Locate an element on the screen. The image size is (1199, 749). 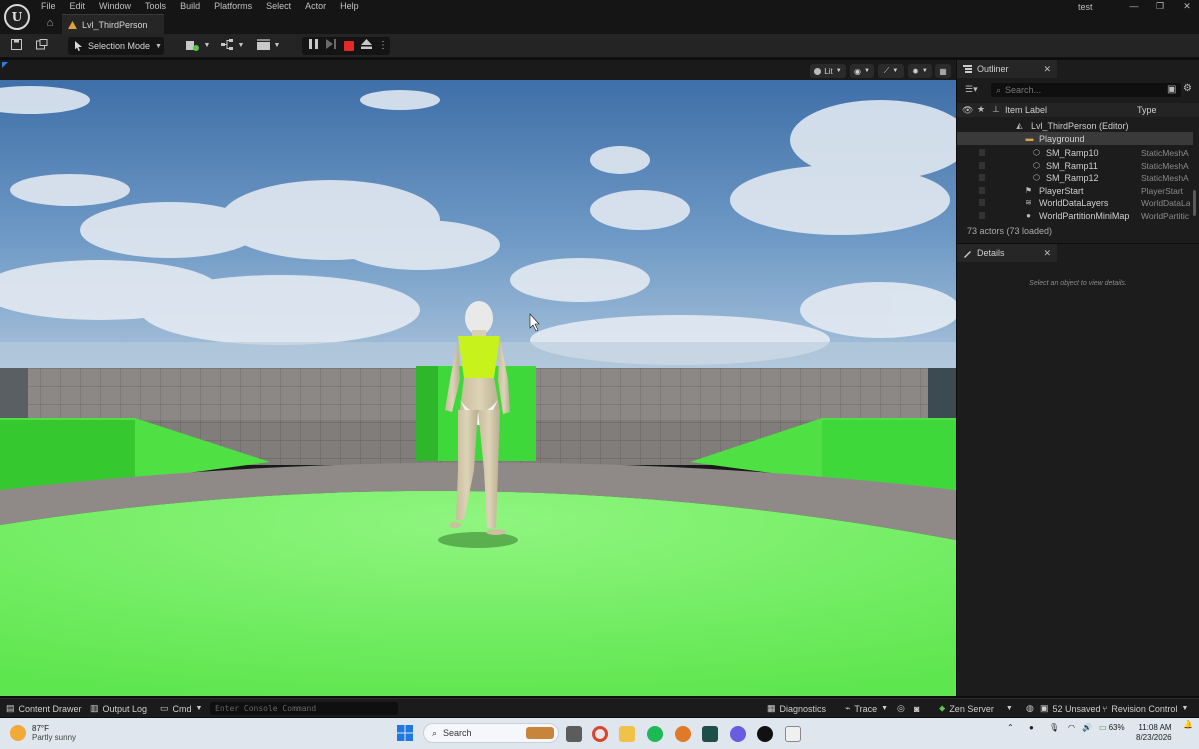
menu-tools: Tools is located at coordinates (155, 6).